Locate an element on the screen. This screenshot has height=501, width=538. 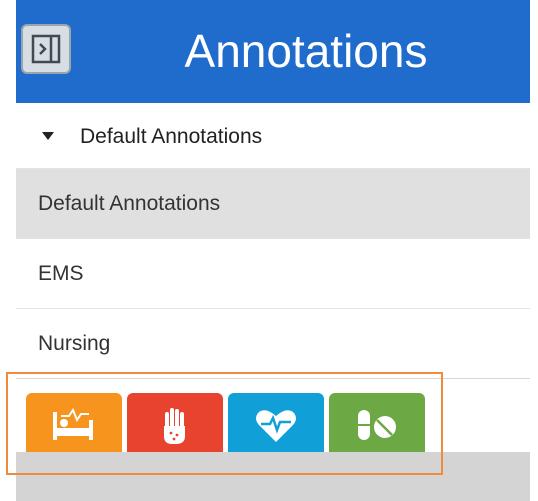
heart-rate-annotation-button is located at coordinates (276, 426).